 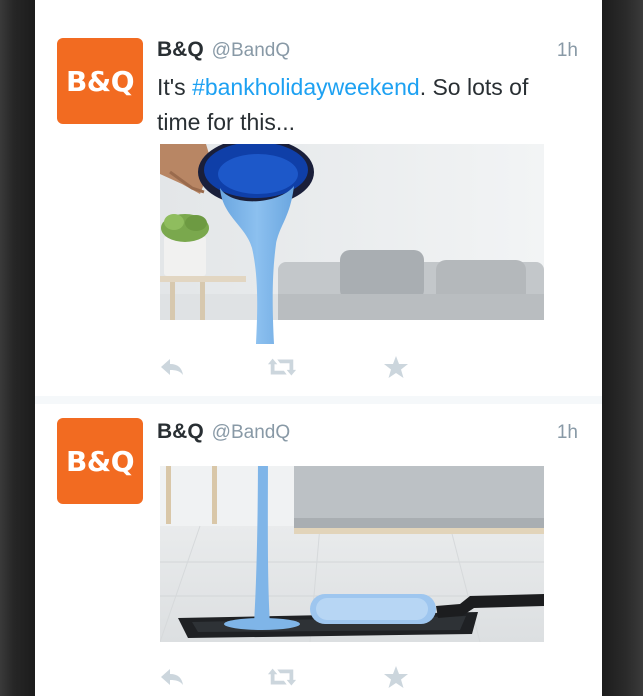 What do you see at coordinates (175, 87) in the screenshot?
I see `tweet-text-start: It's` at bounding box center [175, 87].